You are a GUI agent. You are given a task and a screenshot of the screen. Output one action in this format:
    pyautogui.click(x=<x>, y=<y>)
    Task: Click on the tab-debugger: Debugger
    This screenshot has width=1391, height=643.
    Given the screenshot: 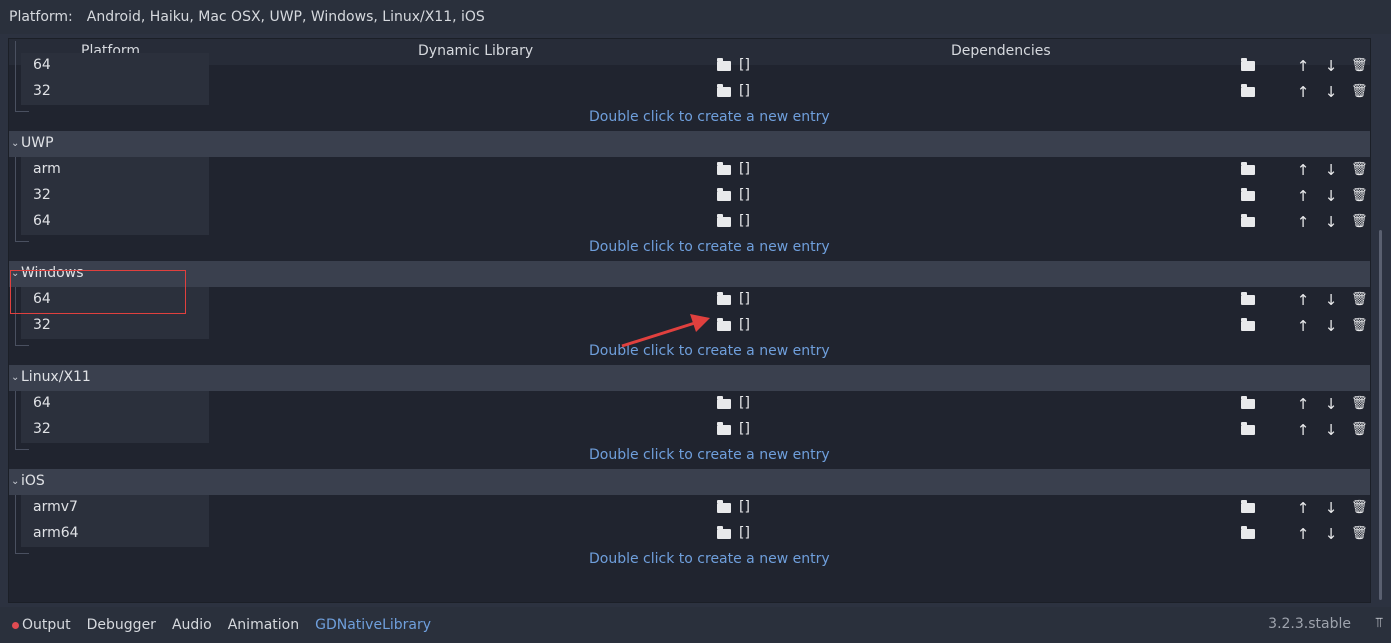 What is the action you would take?
    pyautogui.click(x=121, y=625)
    